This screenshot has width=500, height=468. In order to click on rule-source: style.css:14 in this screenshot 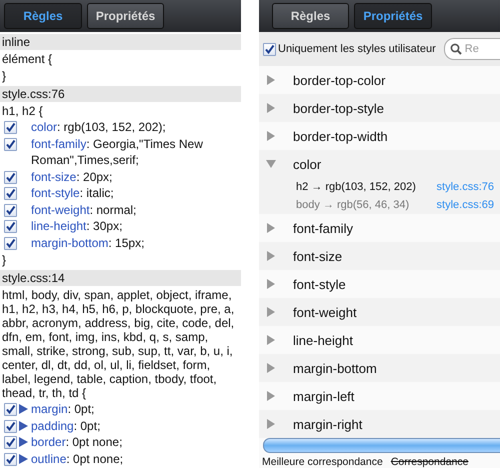, I will do `click(120, 278)`.